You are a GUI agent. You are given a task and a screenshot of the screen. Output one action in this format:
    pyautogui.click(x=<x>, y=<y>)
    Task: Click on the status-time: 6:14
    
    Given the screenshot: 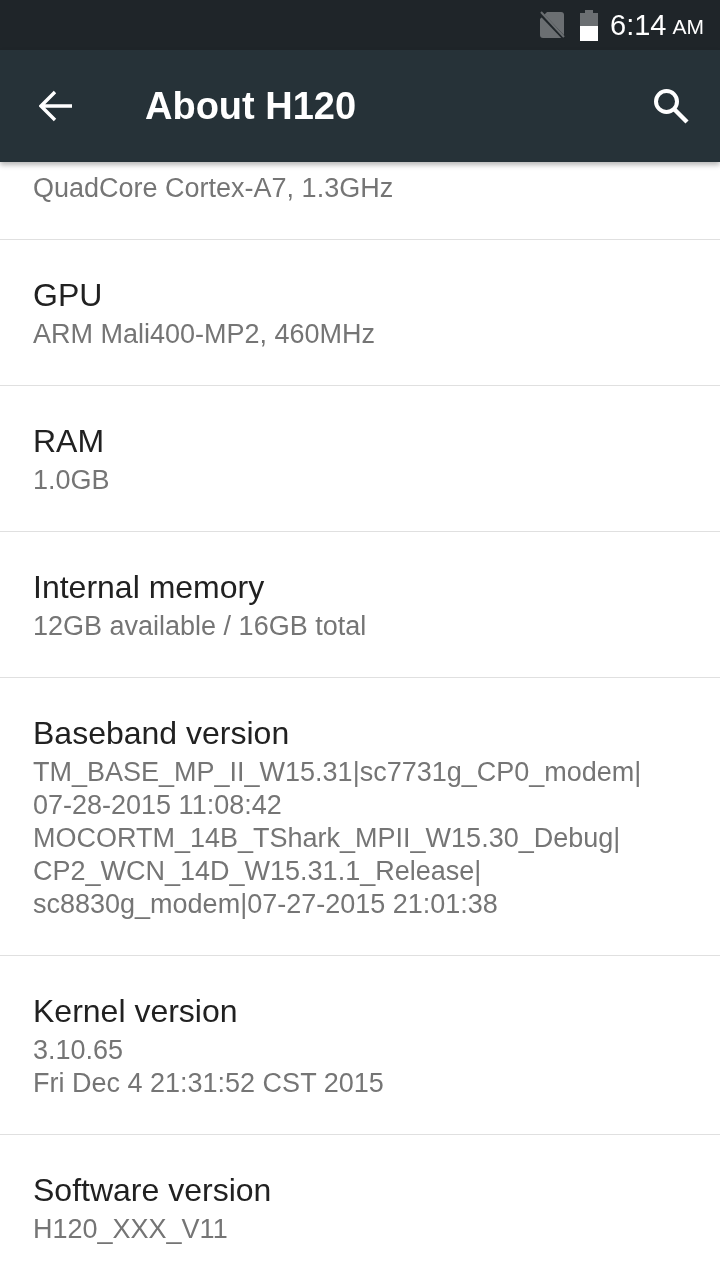 What is the action you would take?
    pyautogui.click(x=638, y=25)
    